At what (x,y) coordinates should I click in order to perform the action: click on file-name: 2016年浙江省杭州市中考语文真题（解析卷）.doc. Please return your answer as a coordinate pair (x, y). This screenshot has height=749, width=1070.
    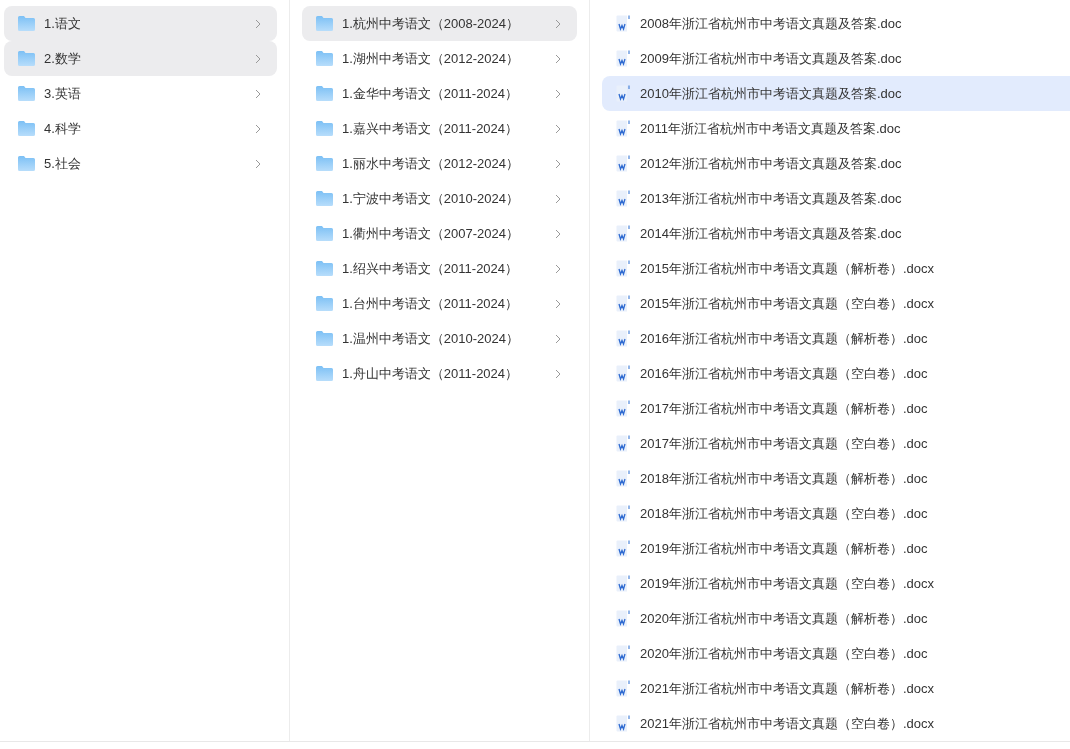
    Looking at the image, I should click on (784, 338).